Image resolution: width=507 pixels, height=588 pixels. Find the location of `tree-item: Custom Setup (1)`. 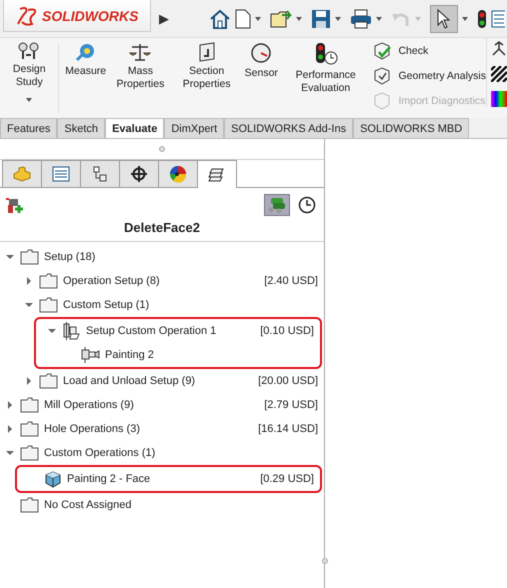

tree-item: Custom Setup (1) is located at coordinates (162, 305).